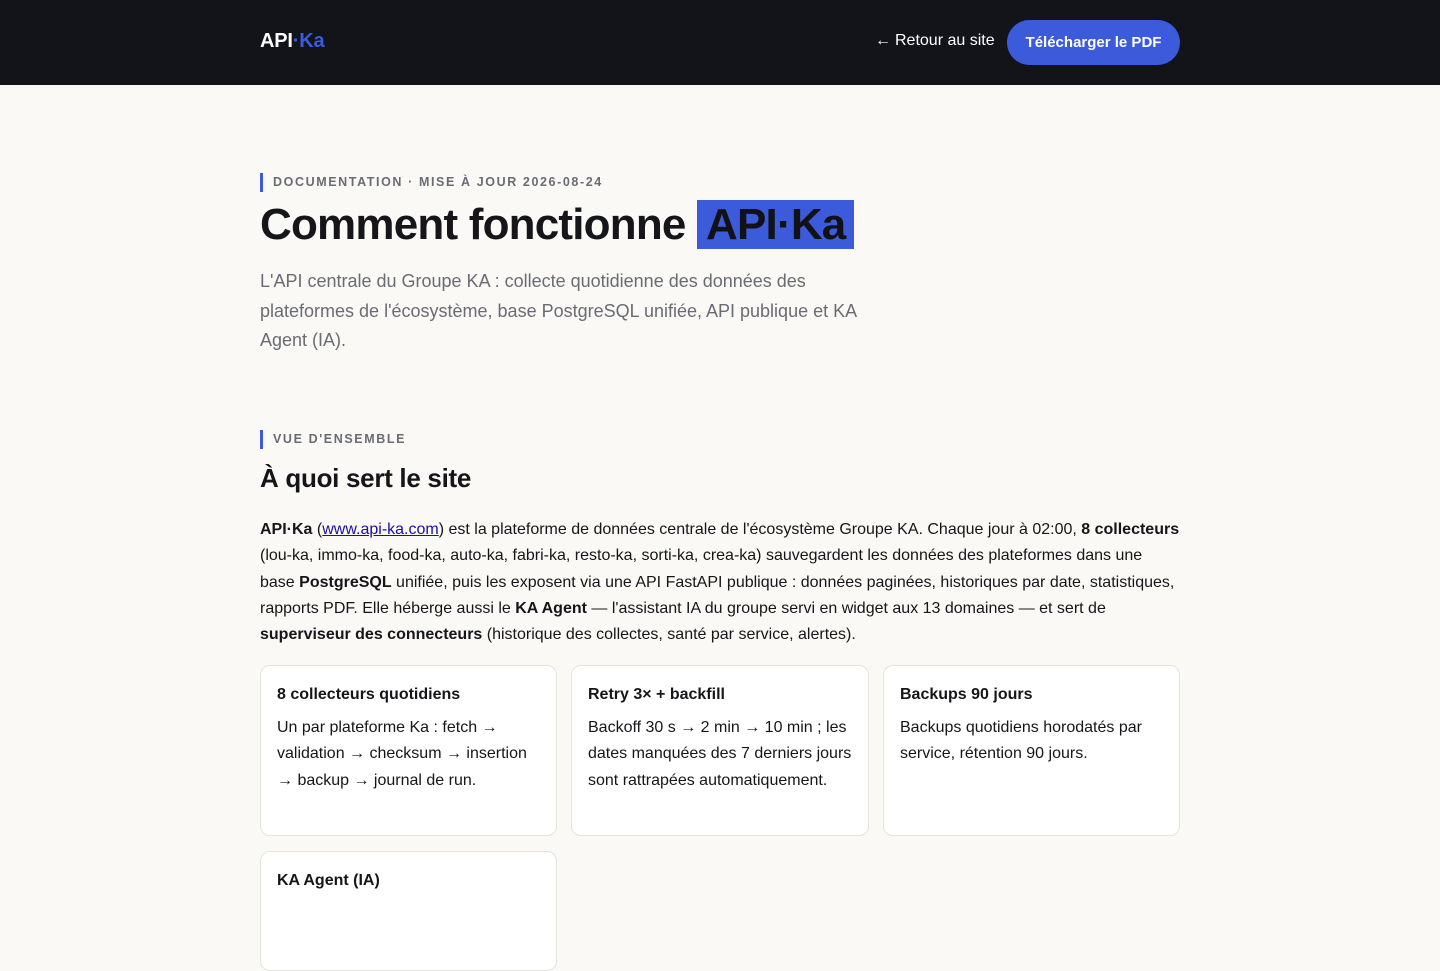  I want to click on intro-open-paren: (, so click(317, 529).